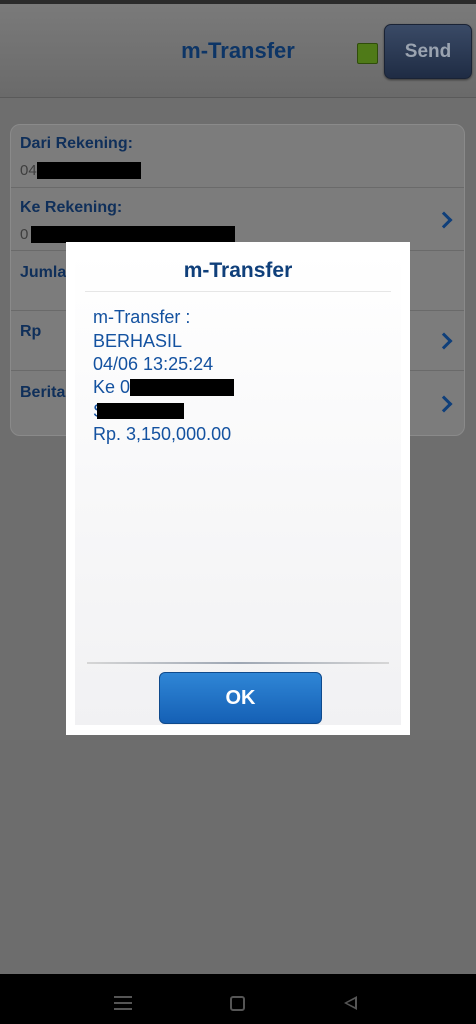  I want to click on from-account-label: Dari Rekening:, so click(76, 143).